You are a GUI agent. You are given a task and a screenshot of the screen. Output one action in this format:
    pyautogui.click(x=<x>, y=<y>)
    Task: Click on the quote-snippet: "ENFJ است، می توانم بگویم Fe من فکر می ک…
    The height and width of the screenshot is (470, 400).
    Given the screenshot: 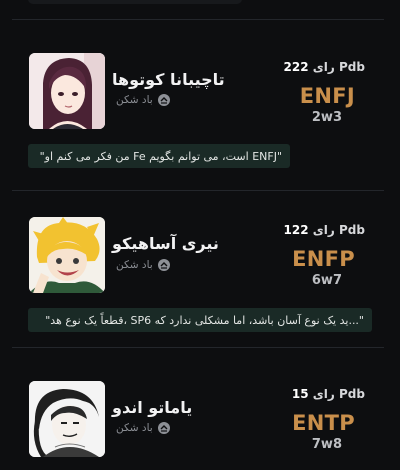 What is the action you would take?
    pyautogui.click(x=159, y=156)
    